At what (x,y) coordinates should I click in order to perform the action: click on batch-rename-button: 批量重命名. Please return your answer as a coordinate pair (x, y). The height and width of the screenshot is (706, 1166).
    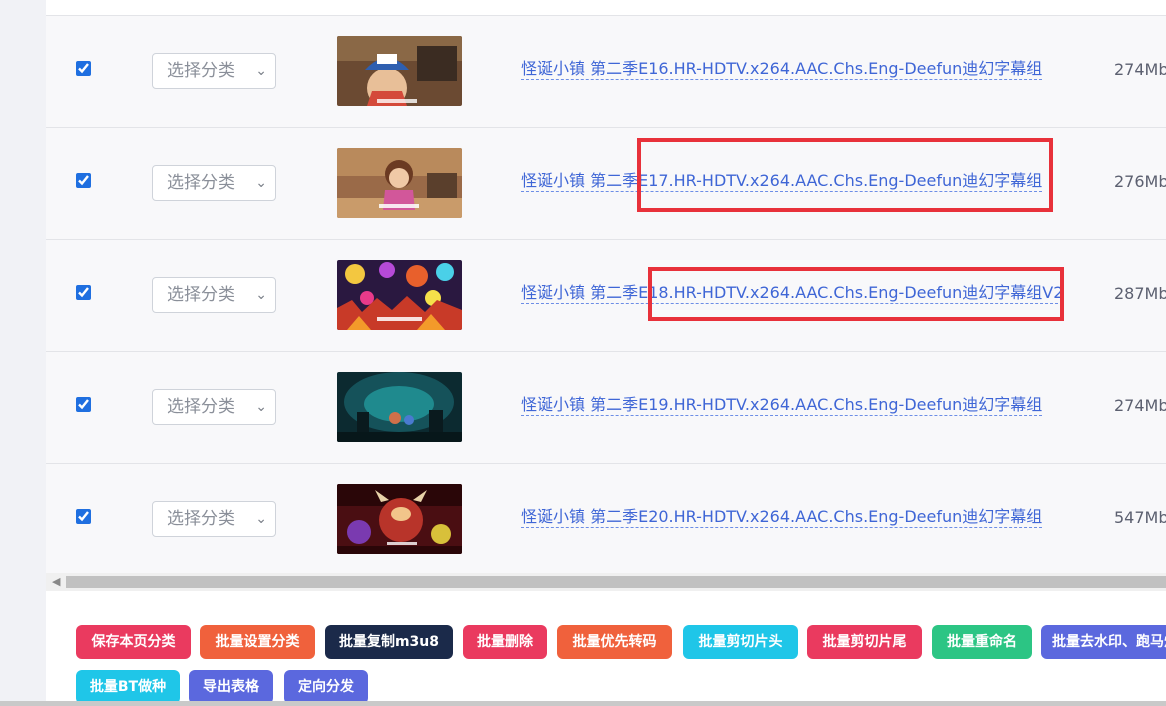
    Looking at the image, I should click on (982, 642).